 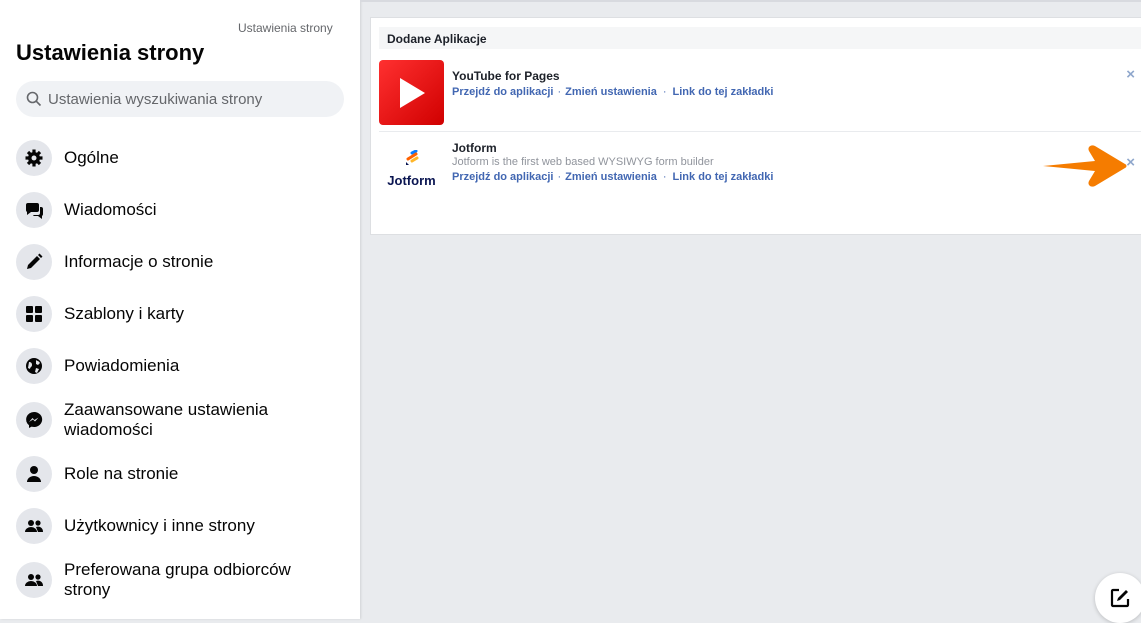 I want to click on sidebar-item-label: Powiadomienia, so click(x=122, y=365).